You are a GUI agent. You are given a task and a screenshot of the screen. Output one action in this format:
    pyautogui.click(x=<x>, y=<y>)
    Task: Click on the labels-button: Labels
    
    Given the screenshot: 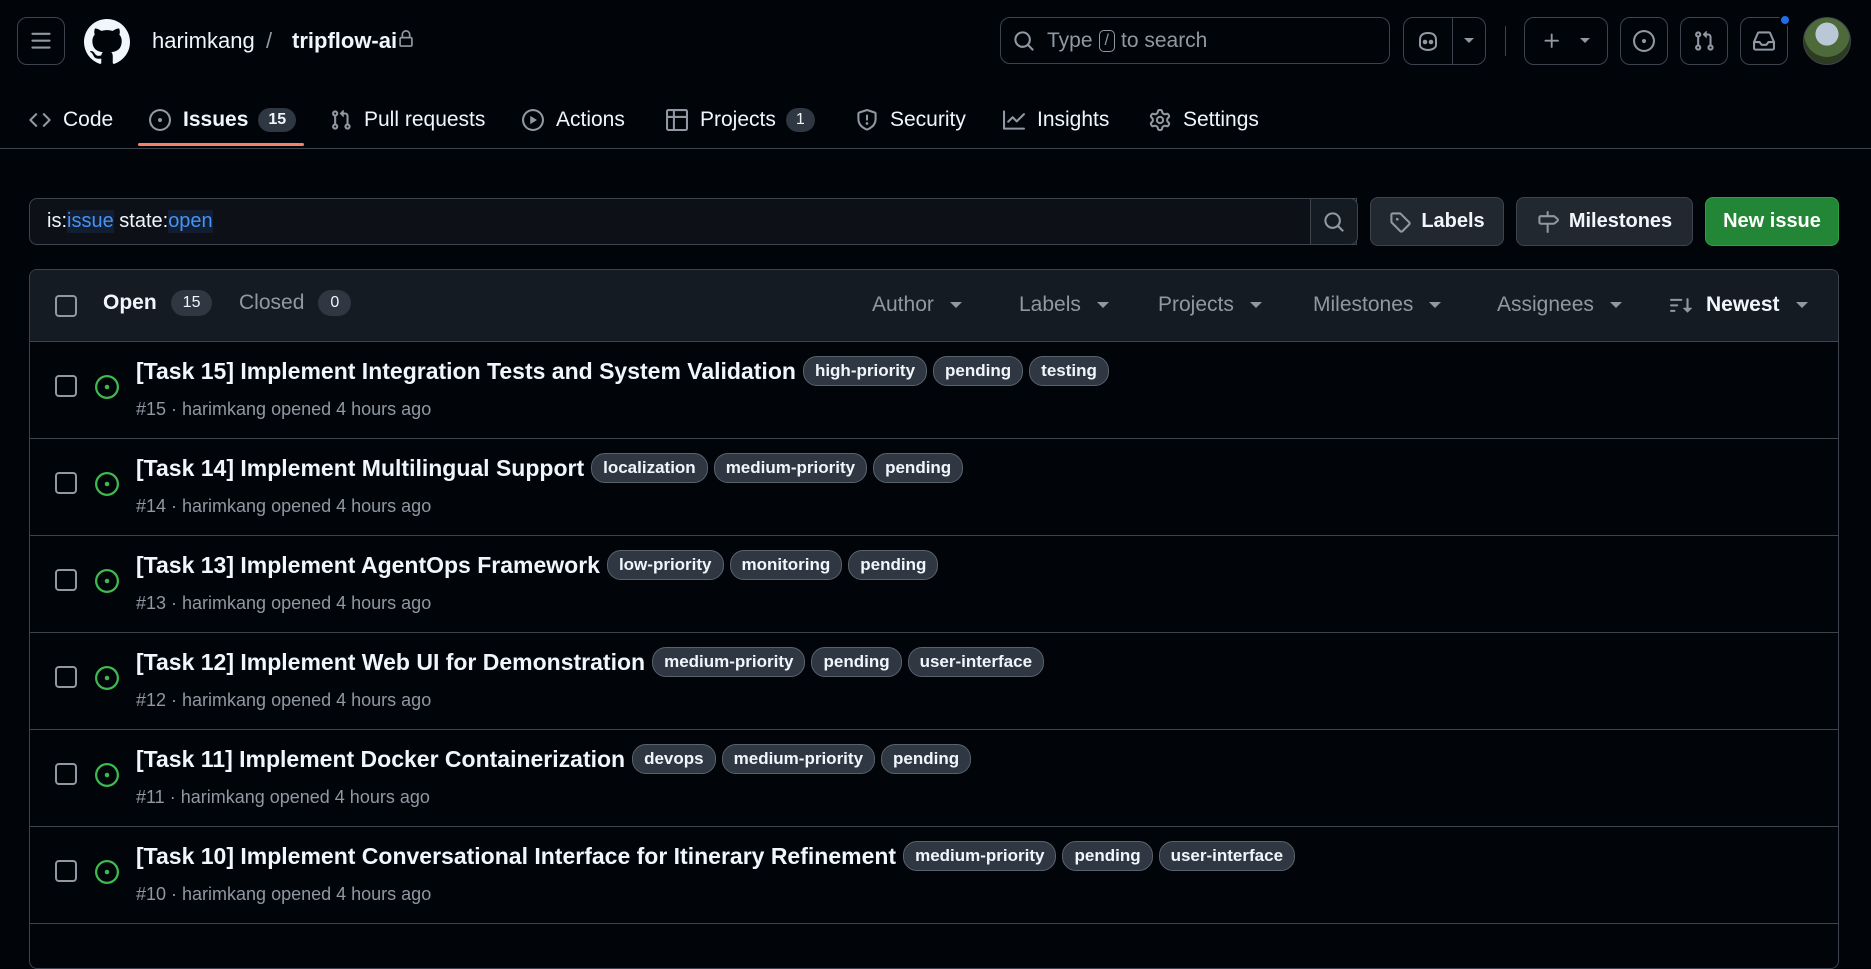 What is the action you would take?
    pyautogui.click(x=1437, y=221)
    